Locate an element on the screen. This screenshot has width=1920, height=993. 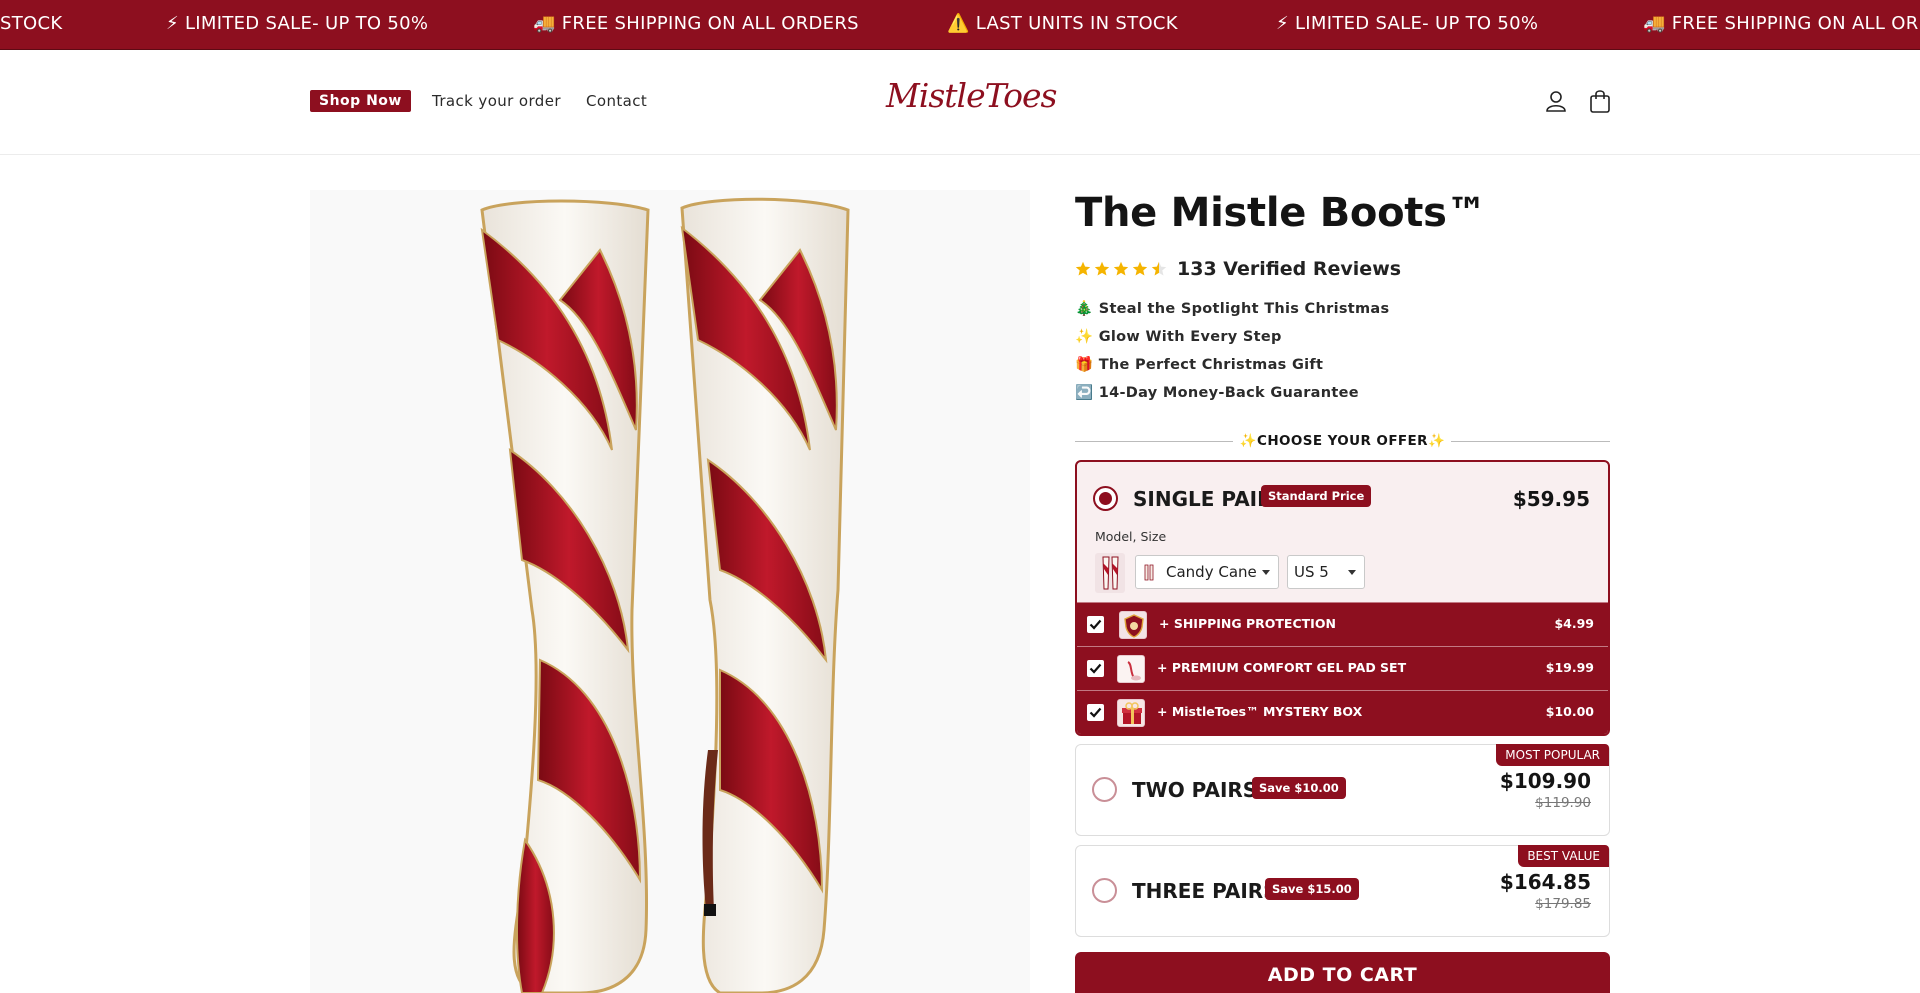
reviews-count: 133 Verified Reviews is located at coordinates (1289, 269).